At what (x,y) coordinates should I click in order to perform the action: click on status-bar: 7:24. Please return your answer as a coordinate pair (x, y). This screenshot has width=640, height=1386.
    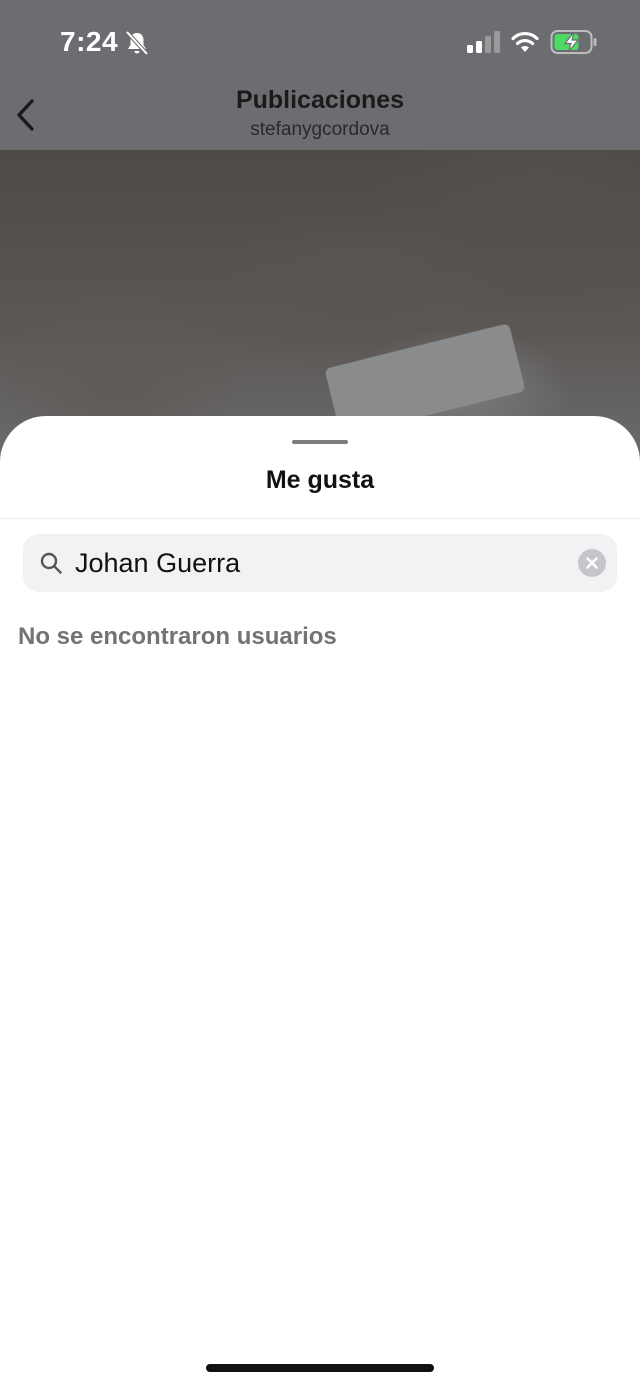
    Looking at the image, I should click on (320, 42).